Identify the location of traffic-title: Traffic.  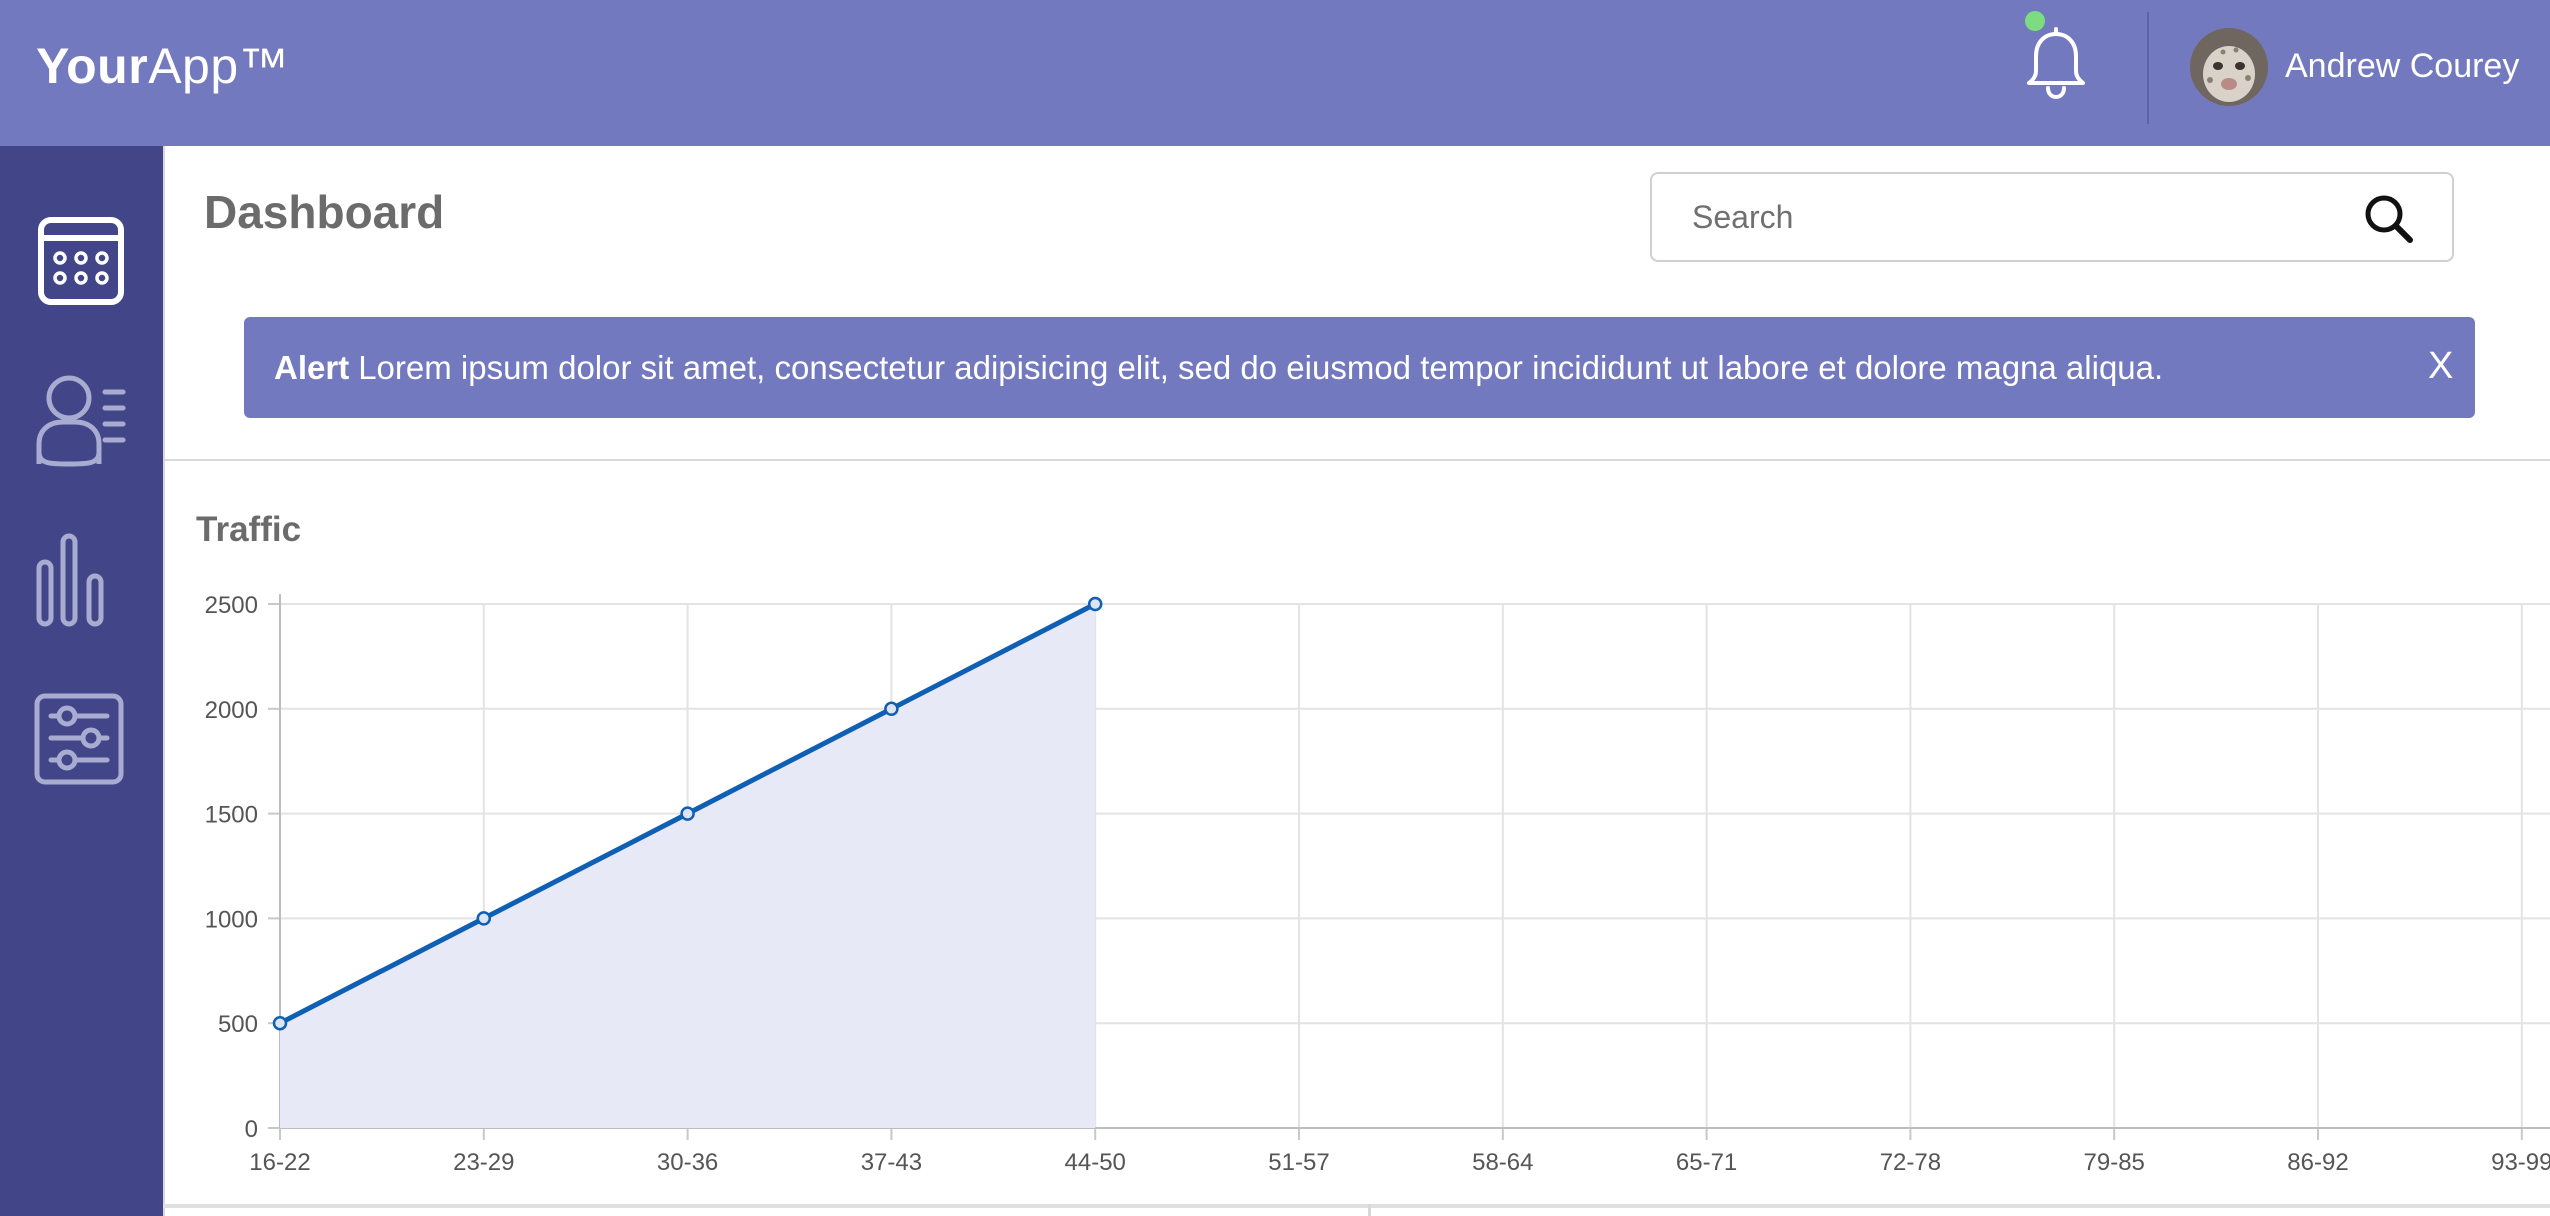
(249, 529).